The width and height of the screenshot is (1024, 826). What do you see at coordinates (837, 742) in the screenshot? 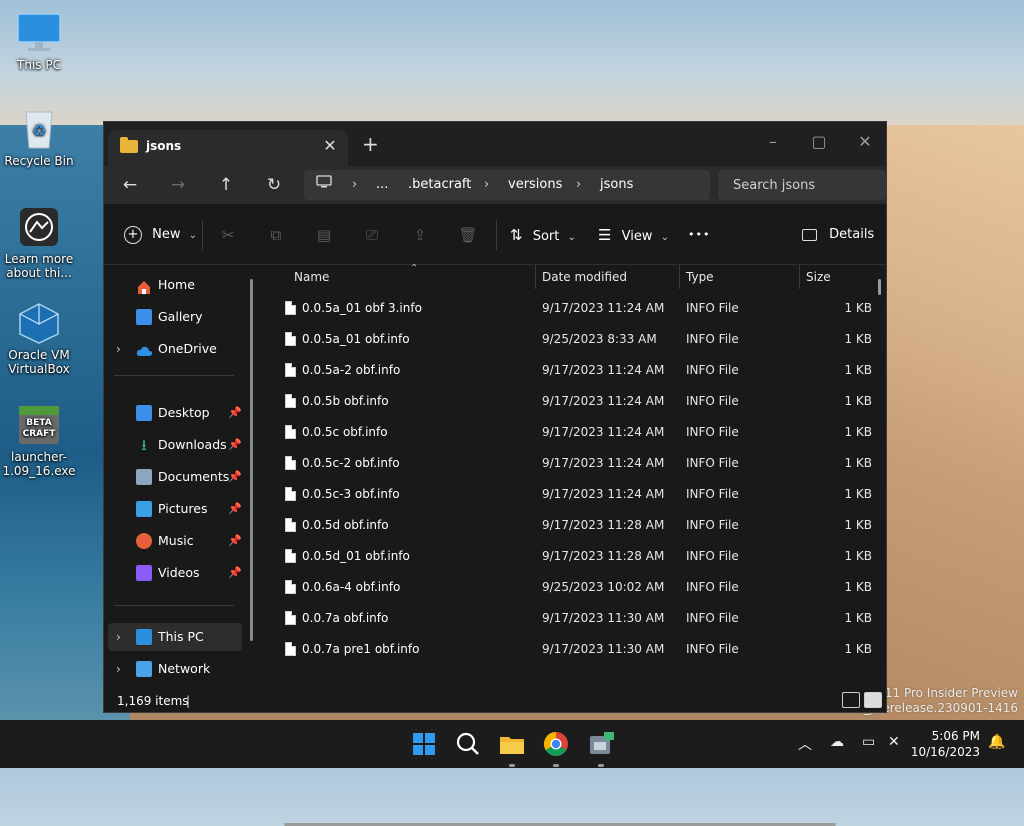
I see `onedrive-tray-icon: ☁` at bounding box center [837, 742].